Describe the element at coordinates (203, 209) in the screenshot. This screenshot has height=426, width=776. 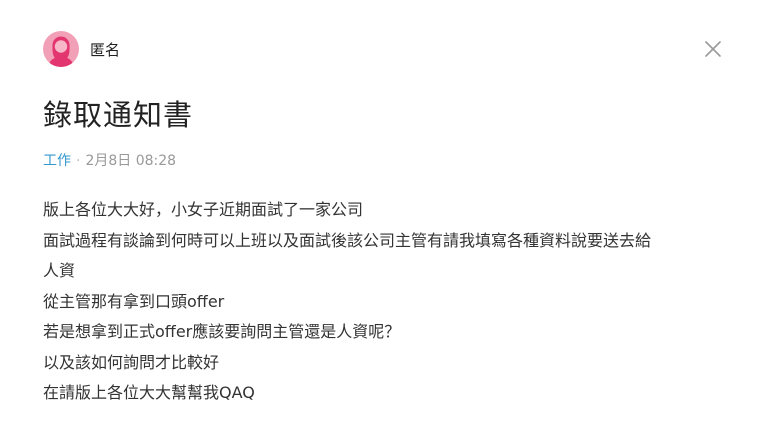
I see `body-line: 版上各位大大好，小女子近期面試了一家公司` at that location.